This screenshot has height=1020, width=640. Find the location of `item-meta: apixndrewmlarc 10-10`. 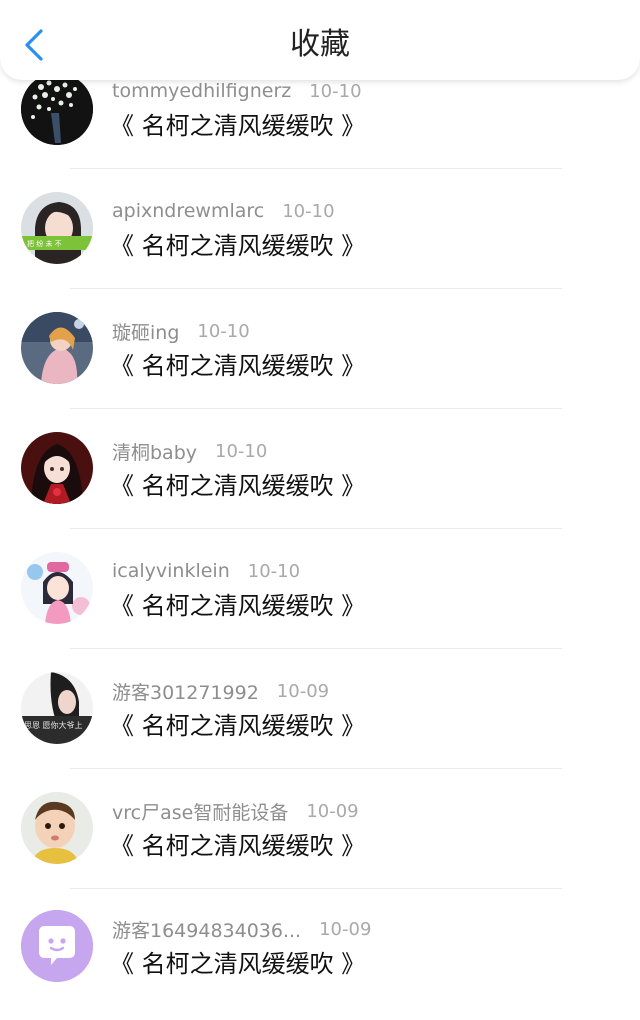

item-meta: apixndrewmlarc 10-10 is located at coordinates (223, 211).